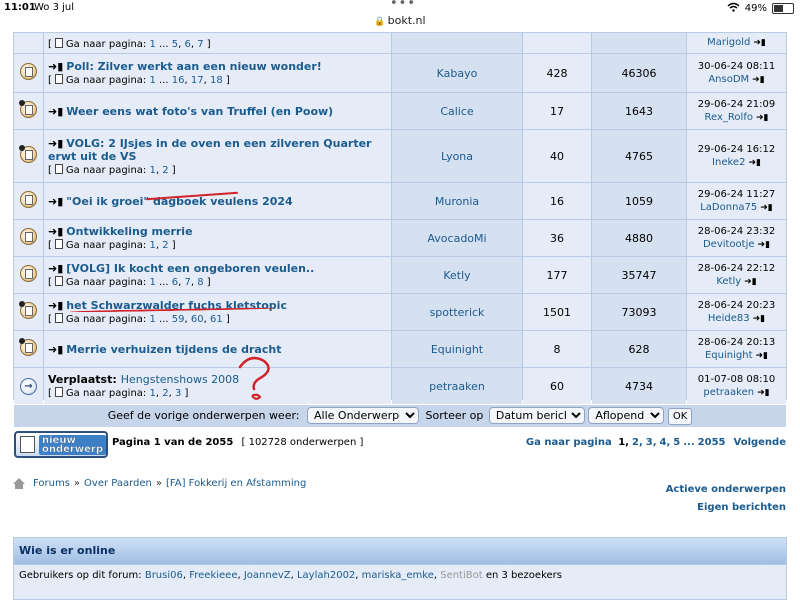  Describe the element at coordinates (175, 44) in the screenshot. I see `topic-page-link: 5` at that location.